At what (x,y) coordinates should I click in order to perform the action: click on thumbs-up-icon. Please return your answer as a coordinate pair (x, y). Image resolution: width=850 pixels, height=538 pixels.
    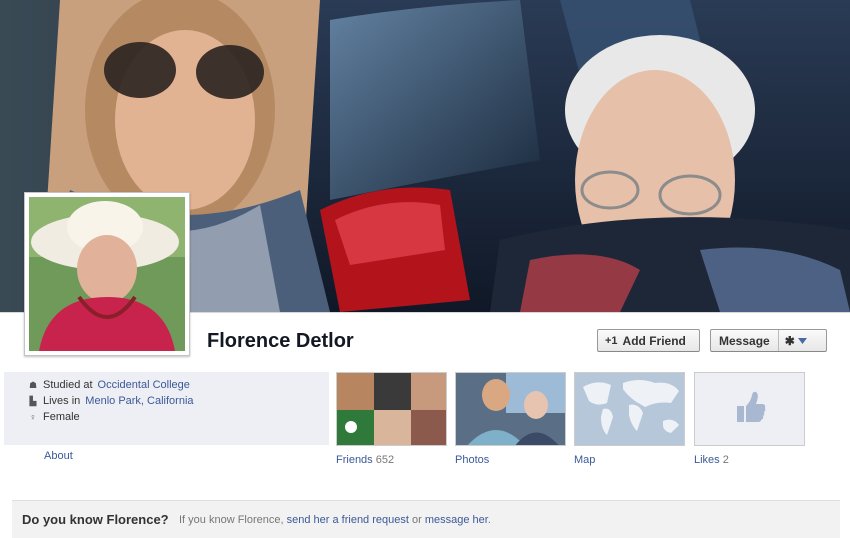
    Looking at the image, I should click on (751, 406).